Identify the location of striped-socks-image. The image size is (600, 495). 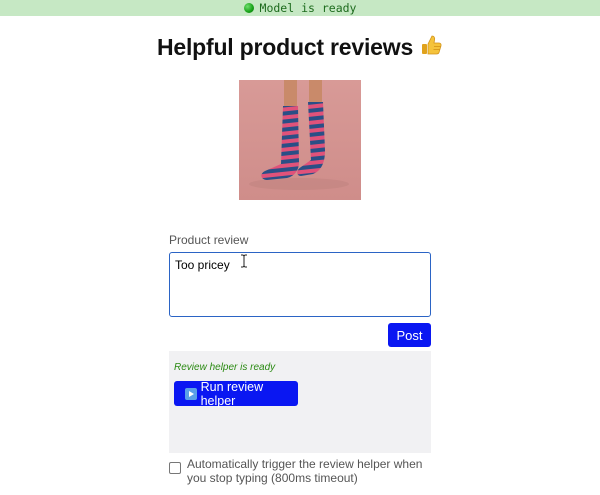
(300, 140).